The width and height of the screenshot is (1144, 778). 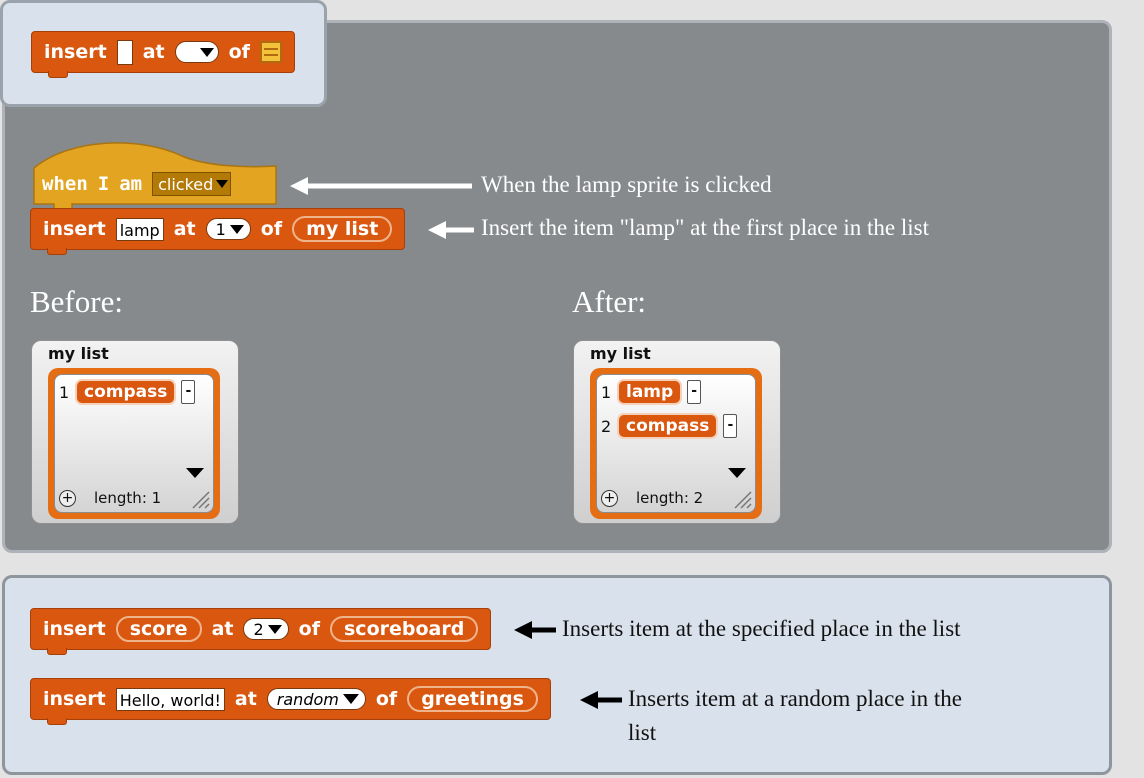 I want to click on item-index: 2, so click(x=606, y=426).